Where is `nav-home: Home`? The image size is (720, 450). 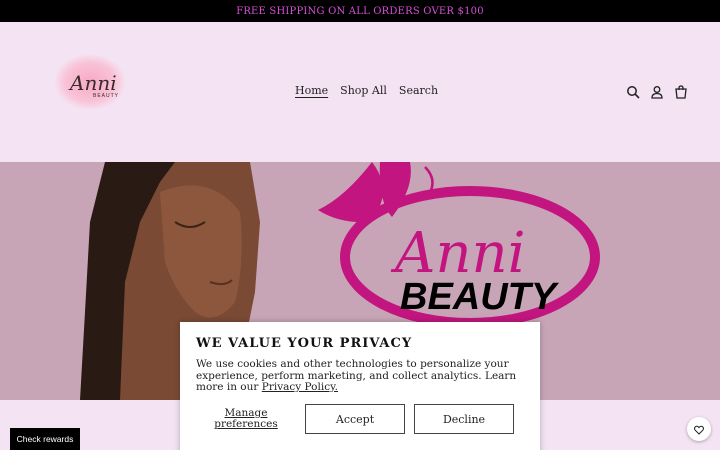
nav-home: Home is located at coordinates (311, 90).